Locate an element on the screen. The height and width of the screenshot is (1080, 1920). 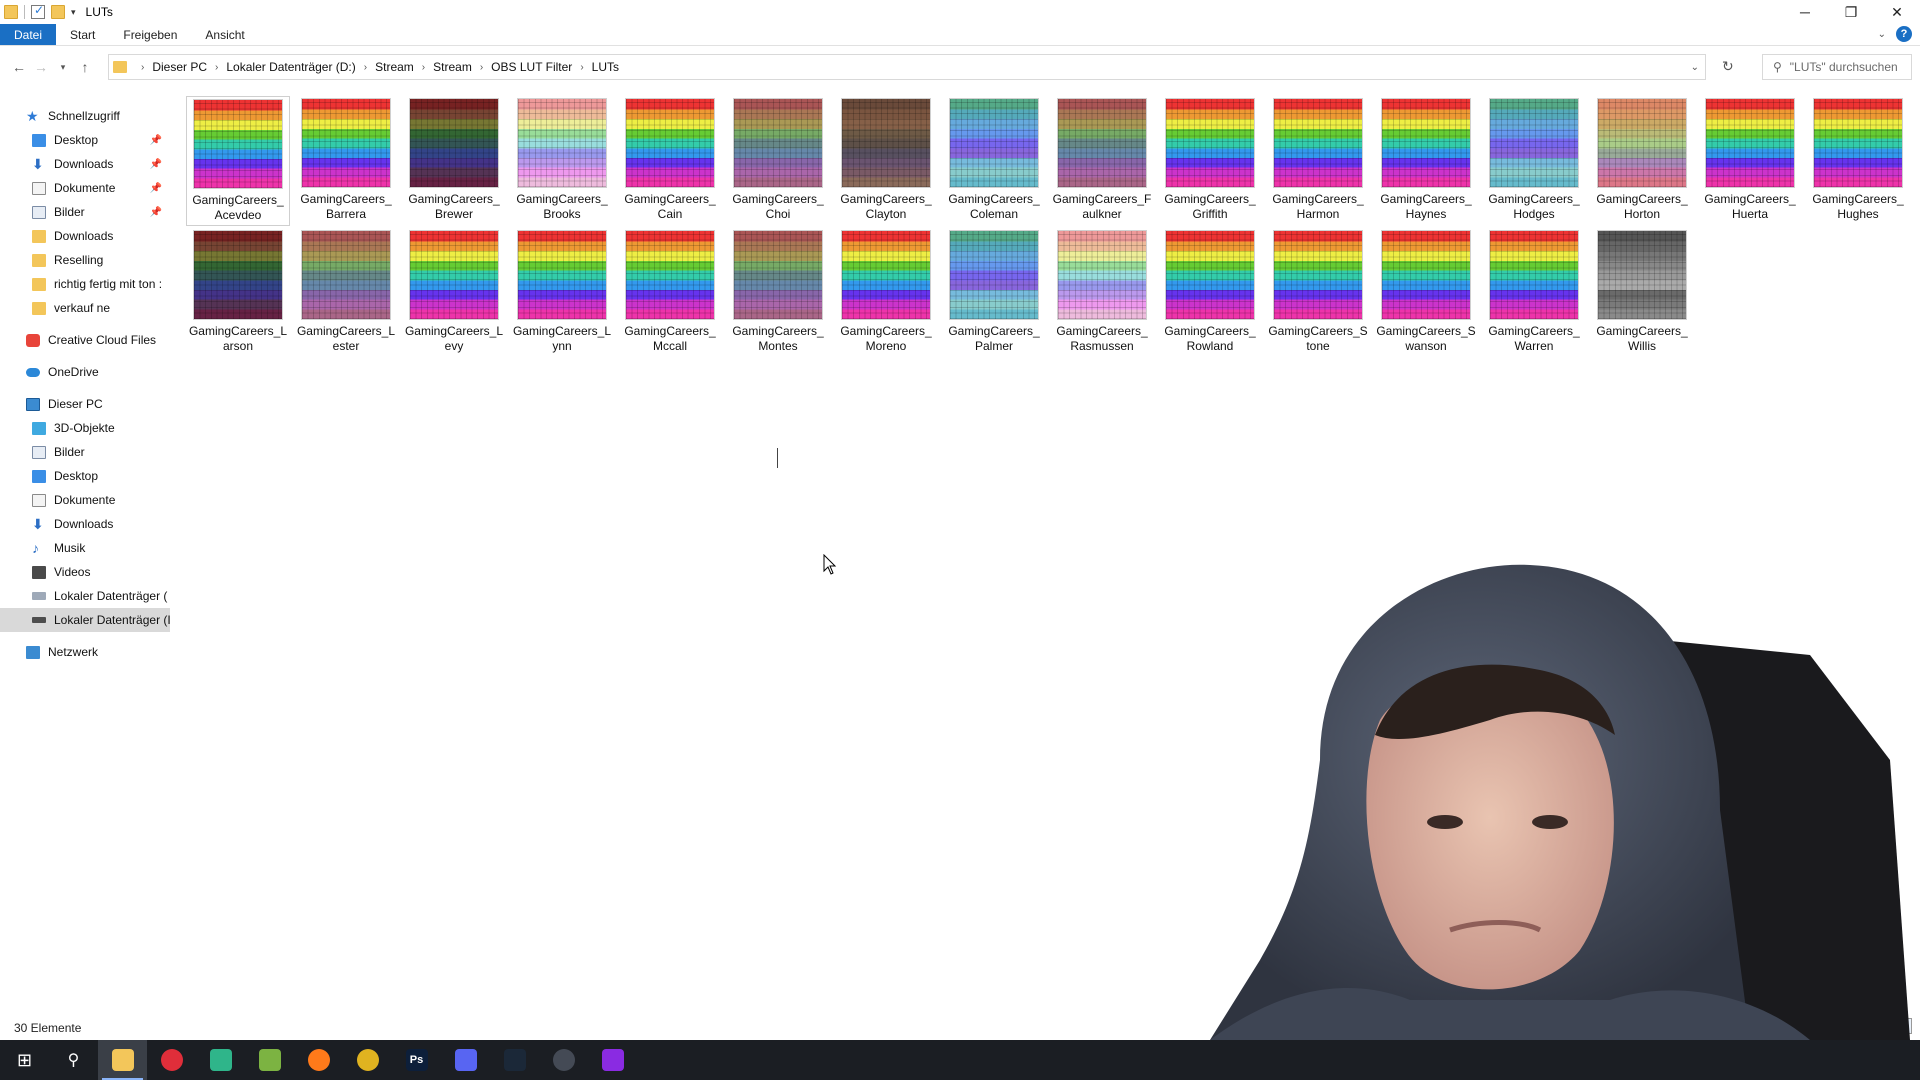
window-title: LUTs is located at coordinates (99, 12).